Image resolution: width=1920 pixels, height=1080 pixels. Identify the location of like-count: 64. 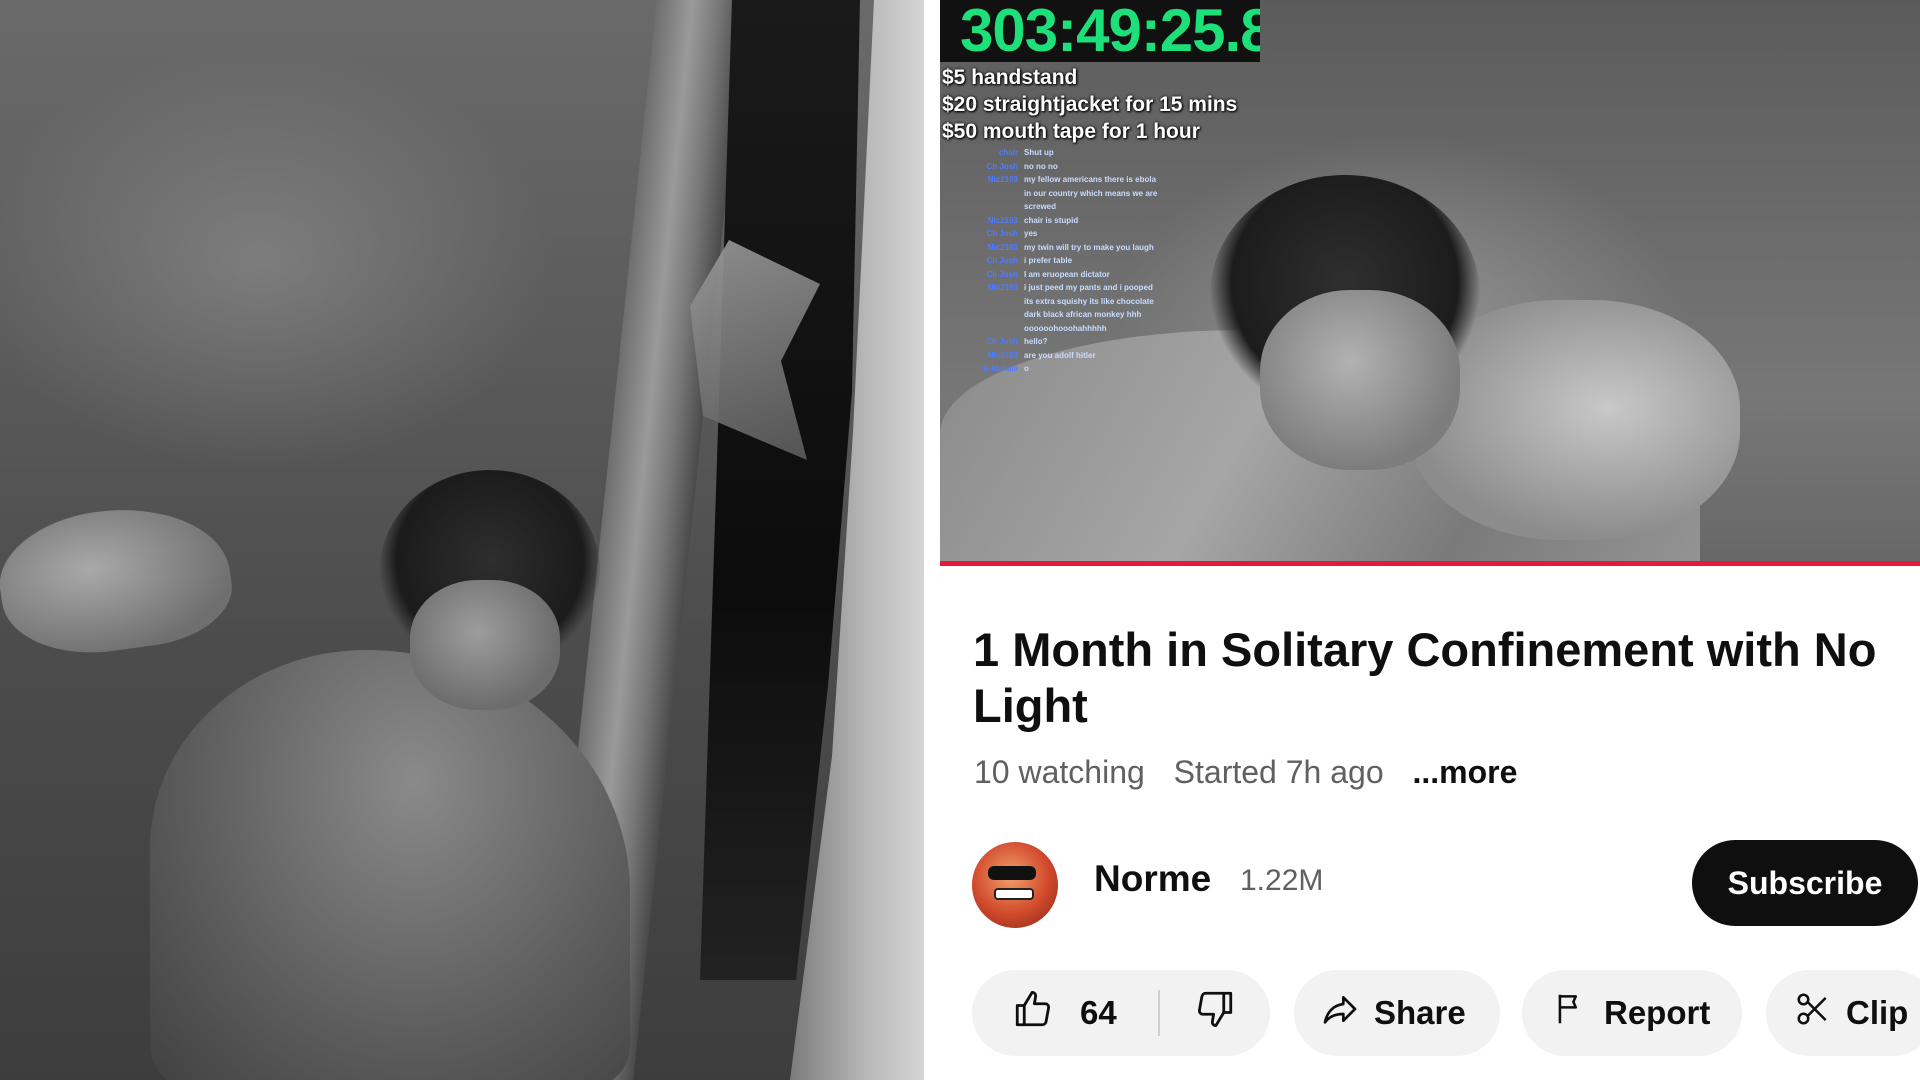
(1098, 1012).